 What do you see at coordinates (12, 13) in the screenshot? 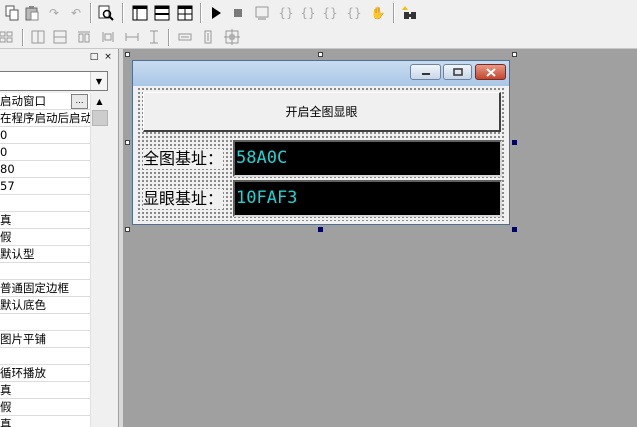
I see `copy-icon` at bounding box center [12, 13].